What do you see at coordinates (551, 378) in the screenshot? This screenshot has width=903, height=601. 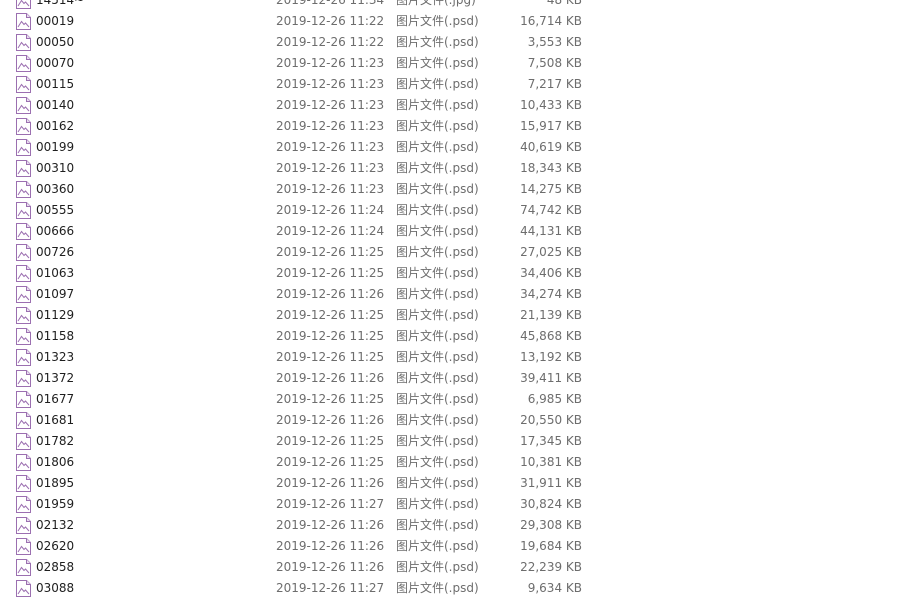 I see `file-size: 39,411 KB` at bounding box center [551, 378].